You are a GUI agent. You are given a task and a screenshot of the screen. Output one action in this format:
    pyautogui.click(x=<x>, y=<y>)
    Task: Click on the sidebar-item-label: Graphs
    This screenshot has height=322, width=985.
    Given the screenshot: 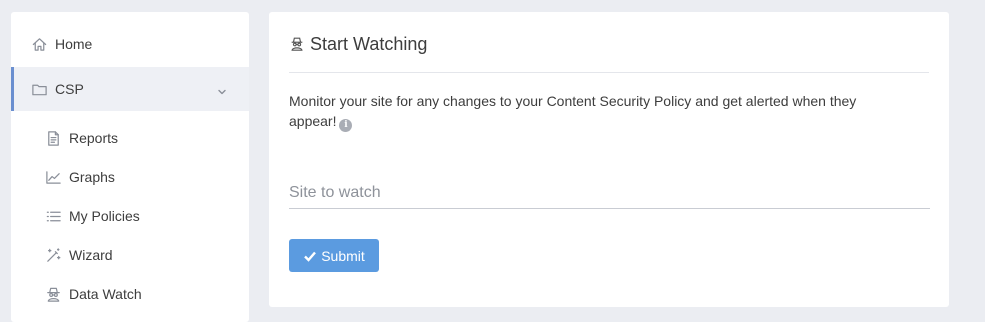 What is the action you would take?
    pyautogui.click(x=92, y=177)
    